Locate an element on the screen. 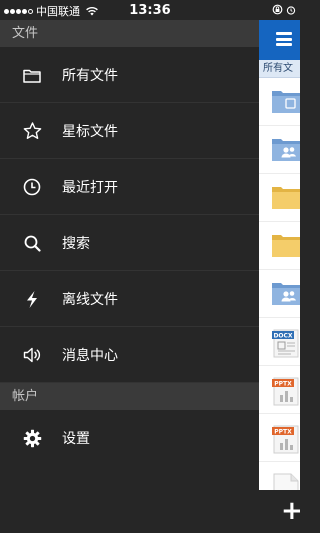 Image resolution: width=320 pixels, height=533 pixels. menu-item-messages: 消息中心 is located at coordinates (129, 355).